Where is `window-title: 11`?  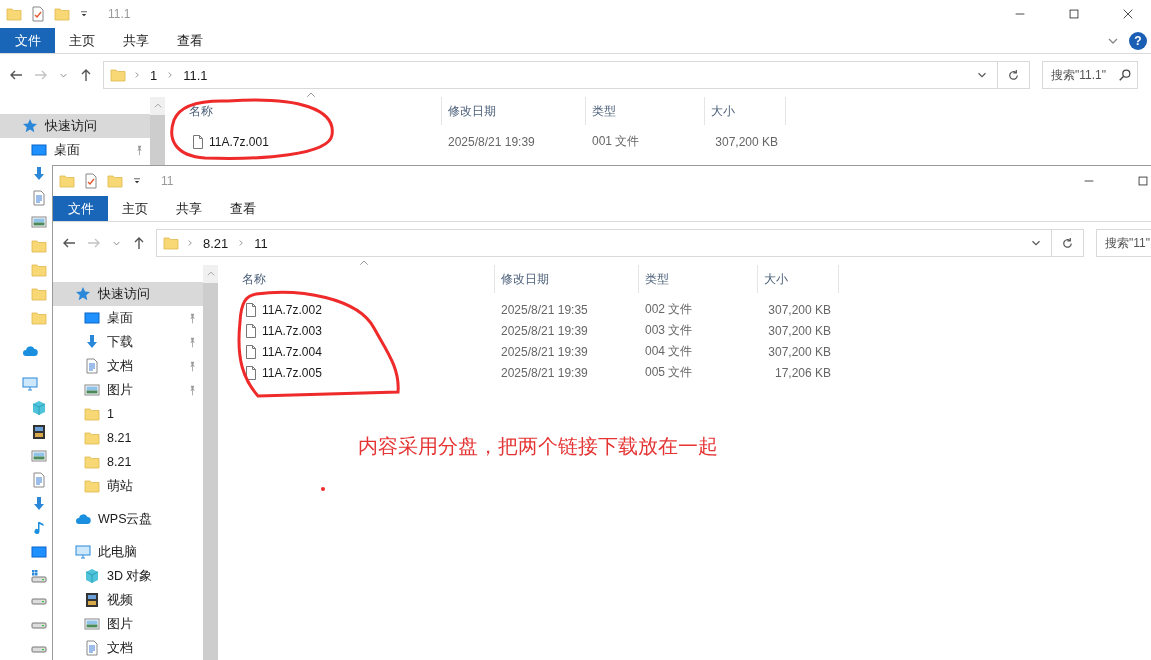 window-title: 11 is located at coordinates (167, 181).